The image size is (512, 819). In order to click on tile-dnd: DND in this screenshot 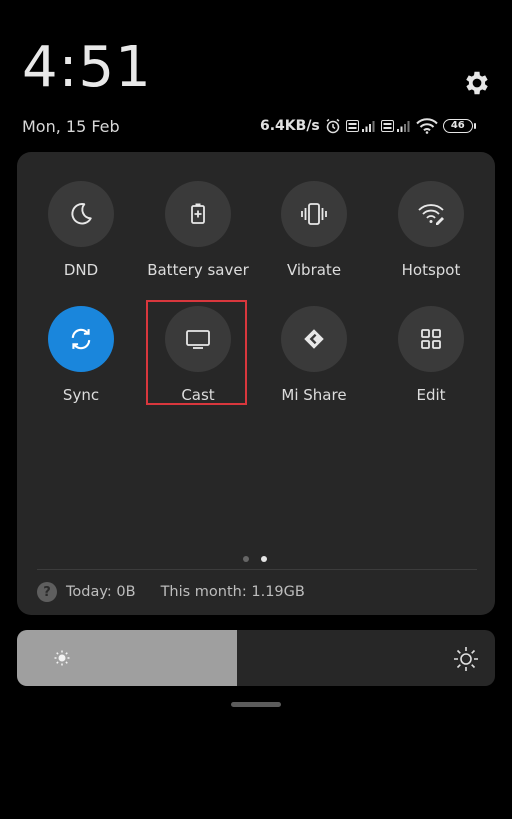, I will do `click(81, 230)`.